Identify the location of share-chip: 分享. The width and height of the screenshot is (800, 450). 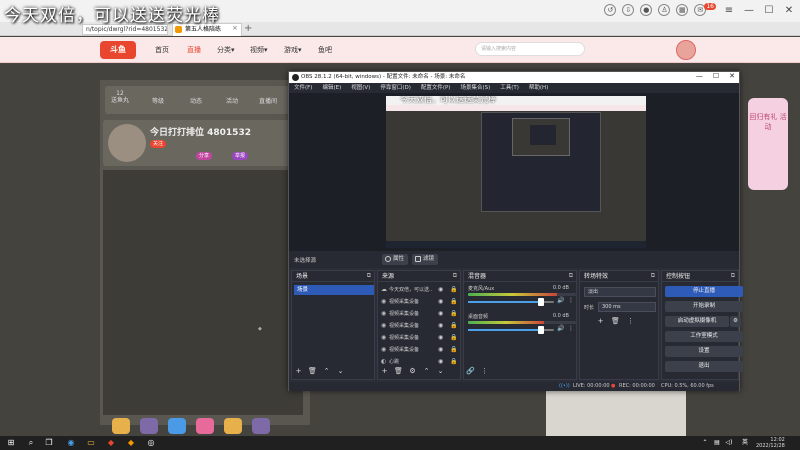
(204, 156).